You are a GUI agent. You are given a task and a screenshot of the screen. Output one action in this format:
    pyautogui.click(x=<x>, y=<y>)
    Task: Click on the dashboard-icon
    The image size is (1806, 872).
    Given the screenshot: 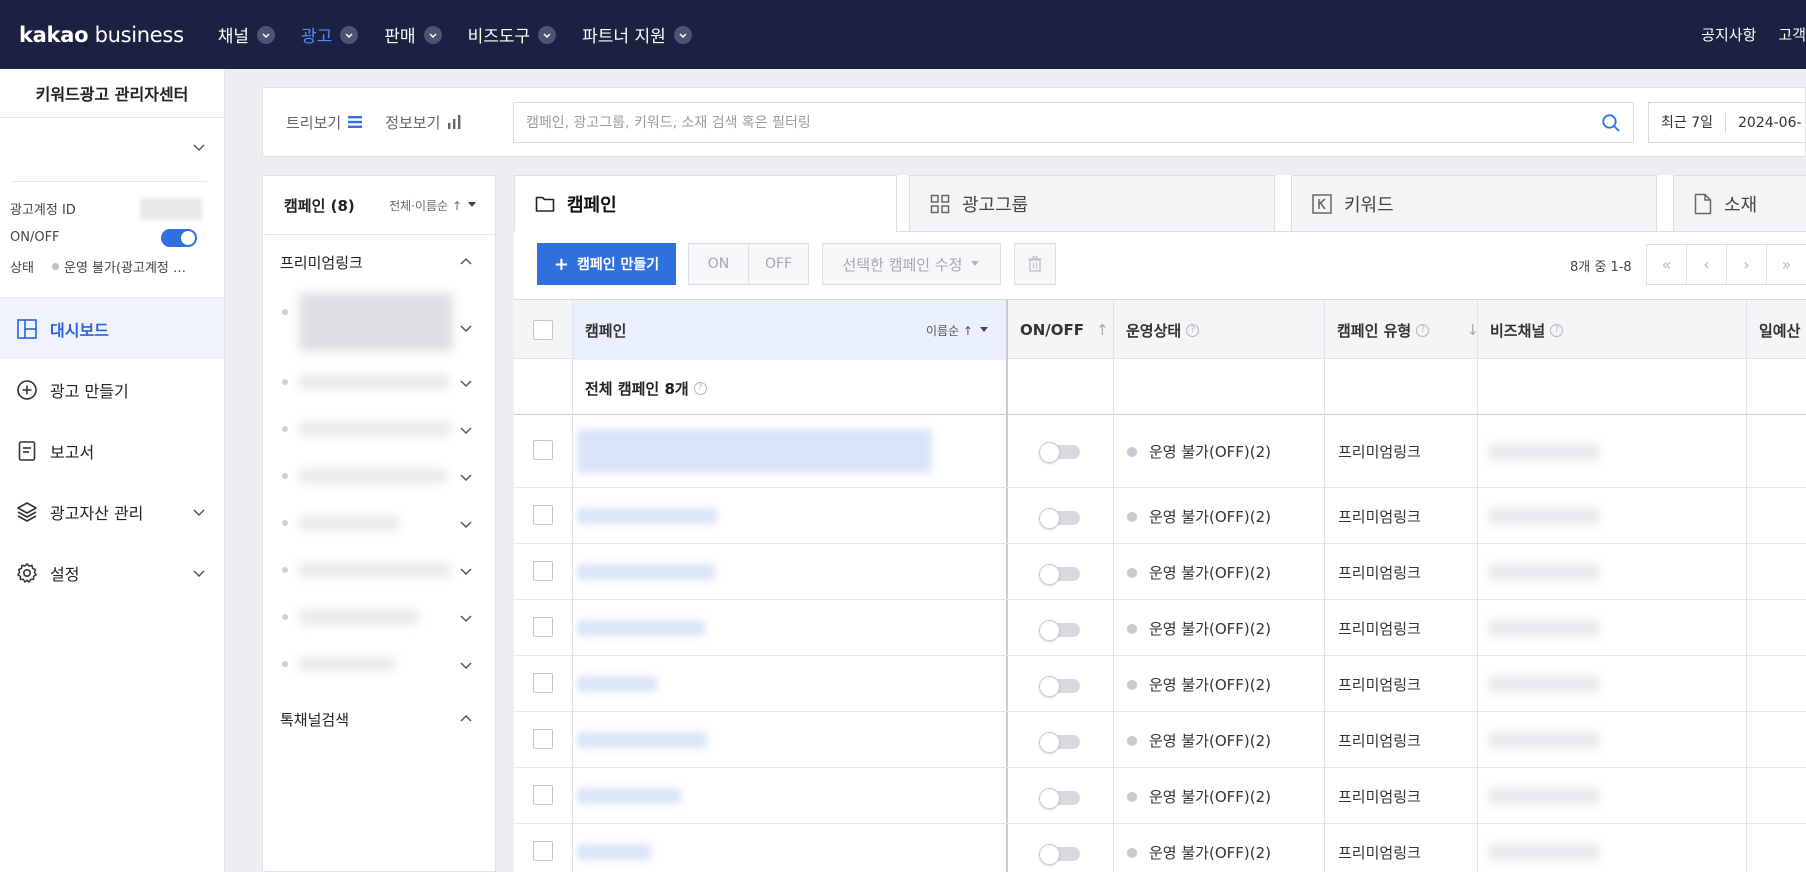 What is the action you would take?
    pyautogui.click(x=27, y=329)
    